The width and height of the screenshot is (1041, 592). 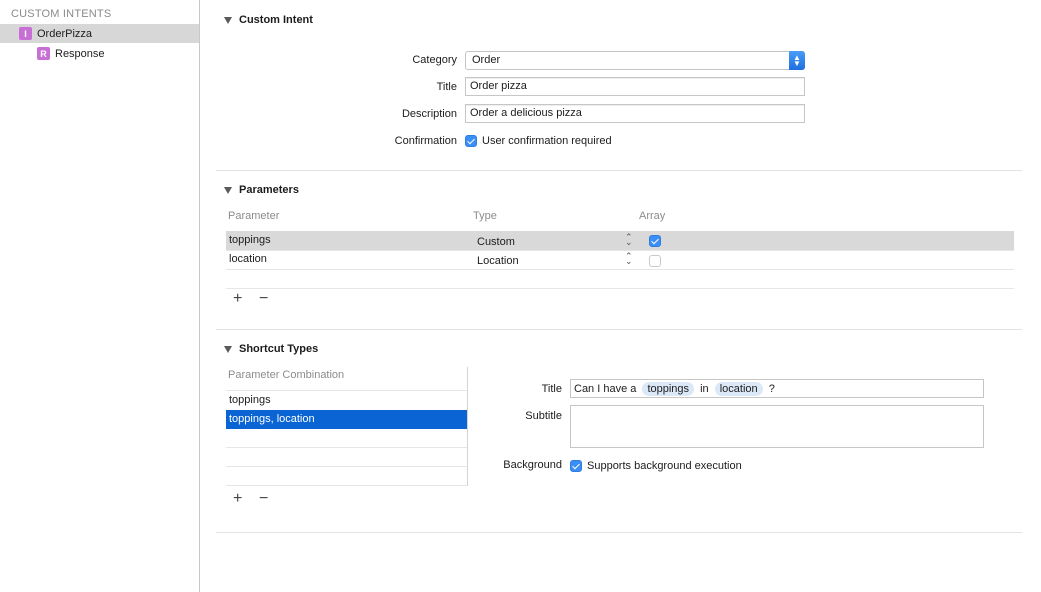 I want to click on sidebar-item-orderpizza: I OrderPizza, so click(x=99, y=33).